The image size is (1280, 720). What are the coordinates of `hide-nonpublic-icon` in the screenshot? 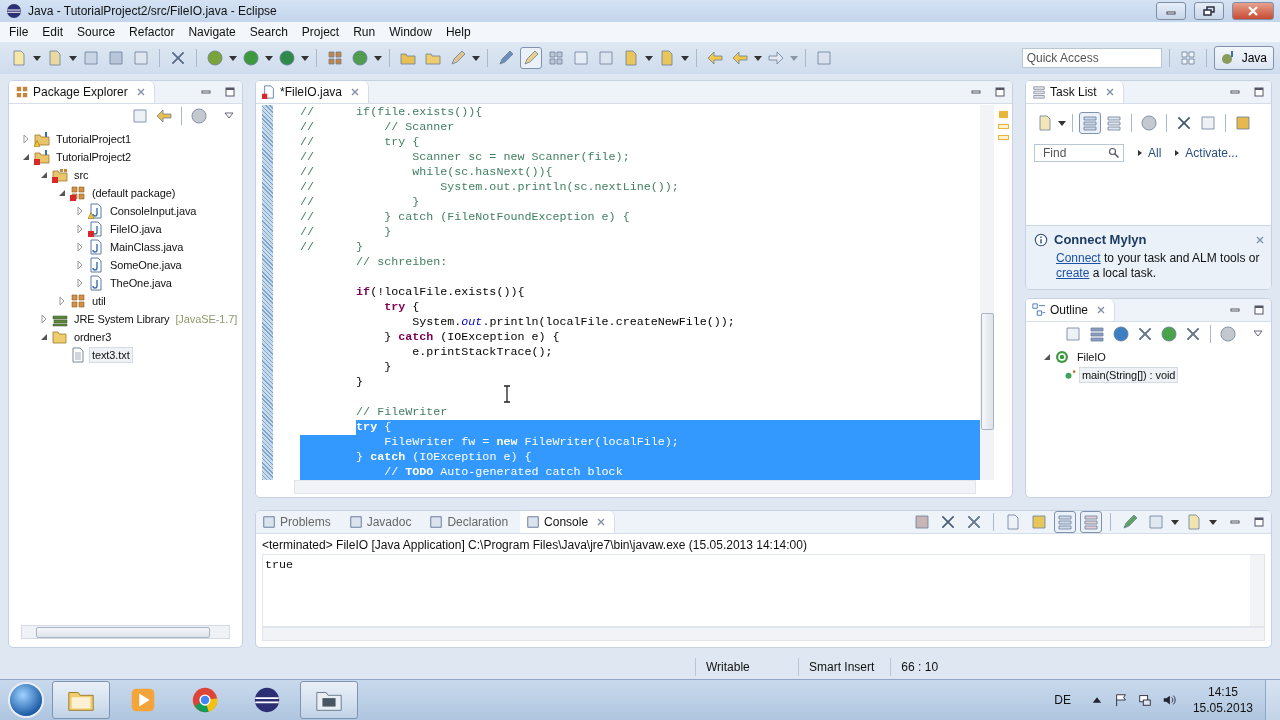 It's located at (1169, 334).